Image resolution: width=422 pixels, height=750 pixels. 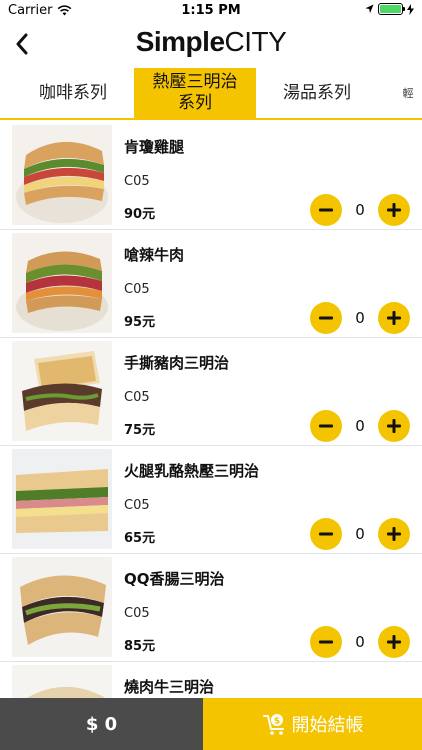 I want to click on tab-coffee: 咖啡系列, so click(x=73, y=93).